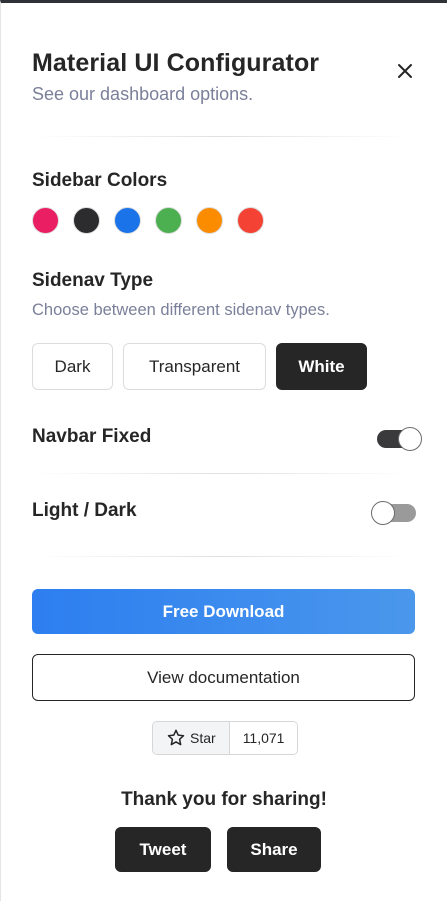  What do you see at coordinates (93, 280) in the screenshot?
I see `sidenav-type-label: Sidenav Type` at bounding box center [93, 280].